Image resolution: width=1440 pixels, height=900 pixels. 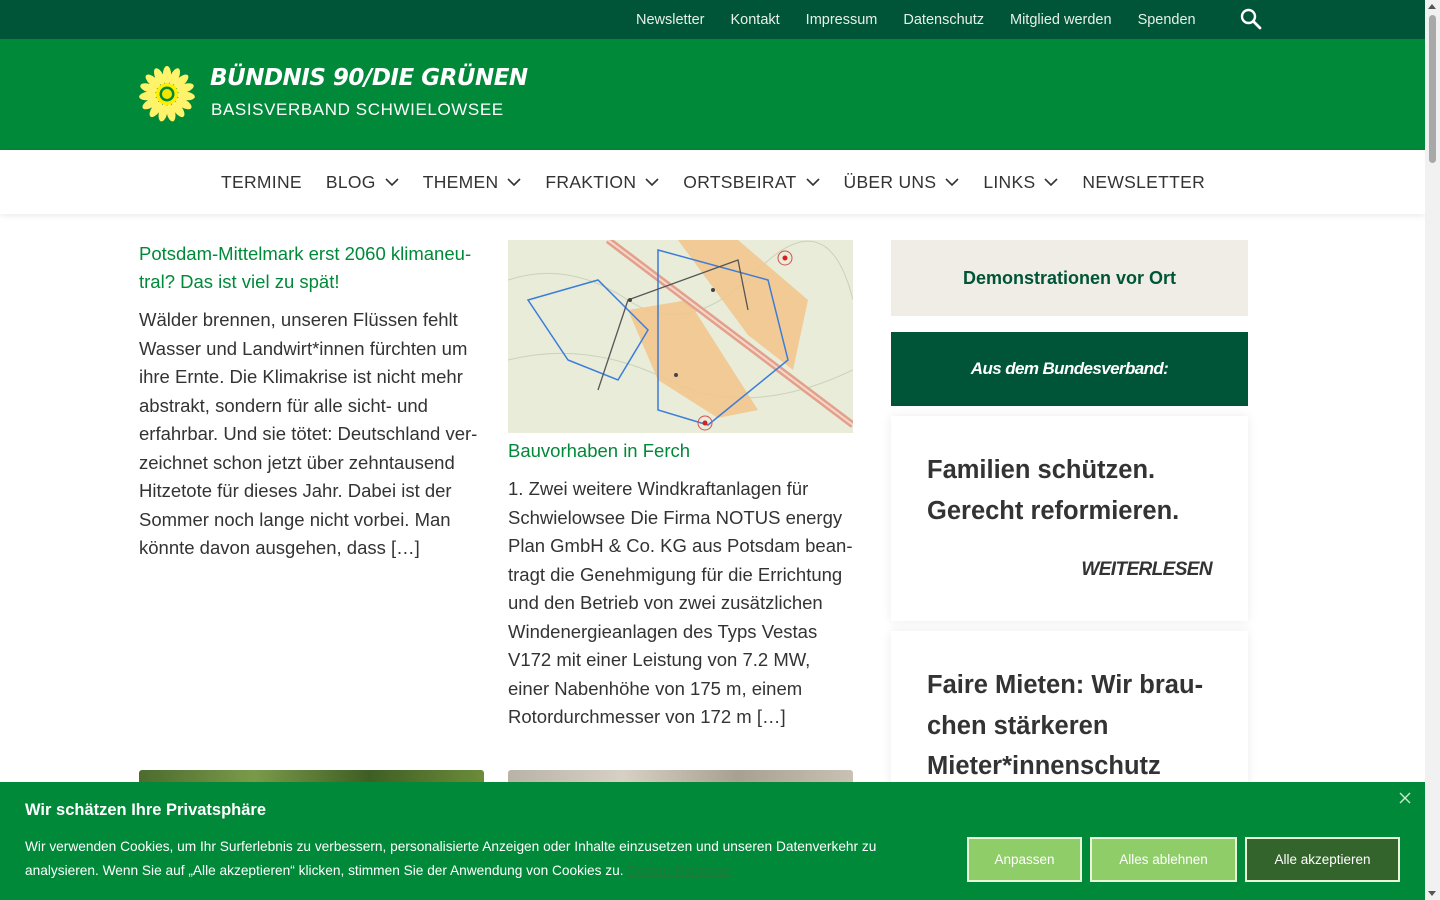 I want to click on page-scrollbar, so click(x=1432, y=450).